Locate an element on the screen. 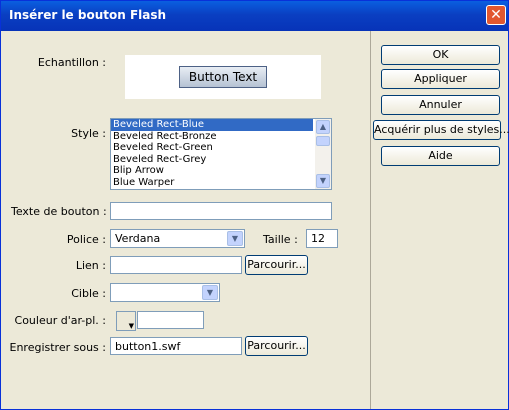 The height and width of the screenshot is (410, 509). color-swatch-button: ▼ is located at coordinates (126, 321).